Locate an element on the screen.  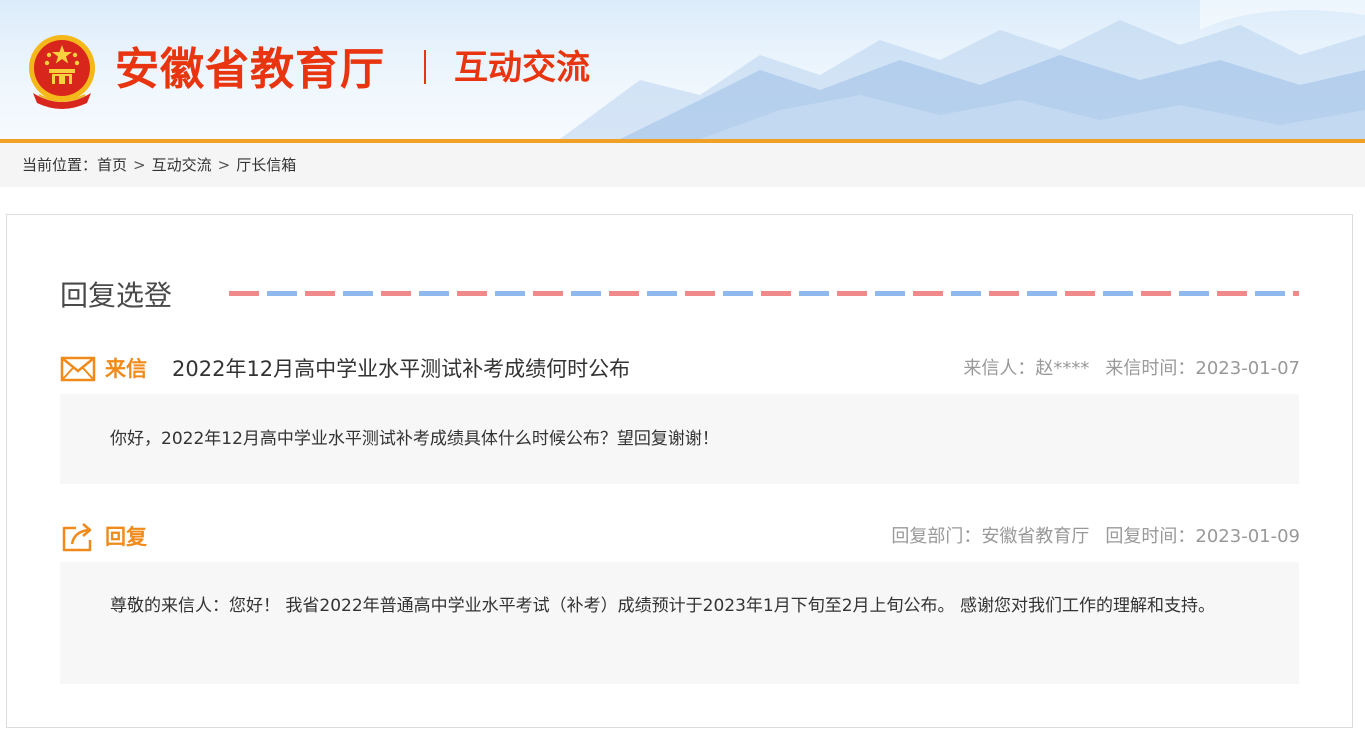
letter-body: 你好，2022年12月高中学业水平测试补考成绩具体什么时候公布？望回复谢谢！ is located at coordinates (414, 439).